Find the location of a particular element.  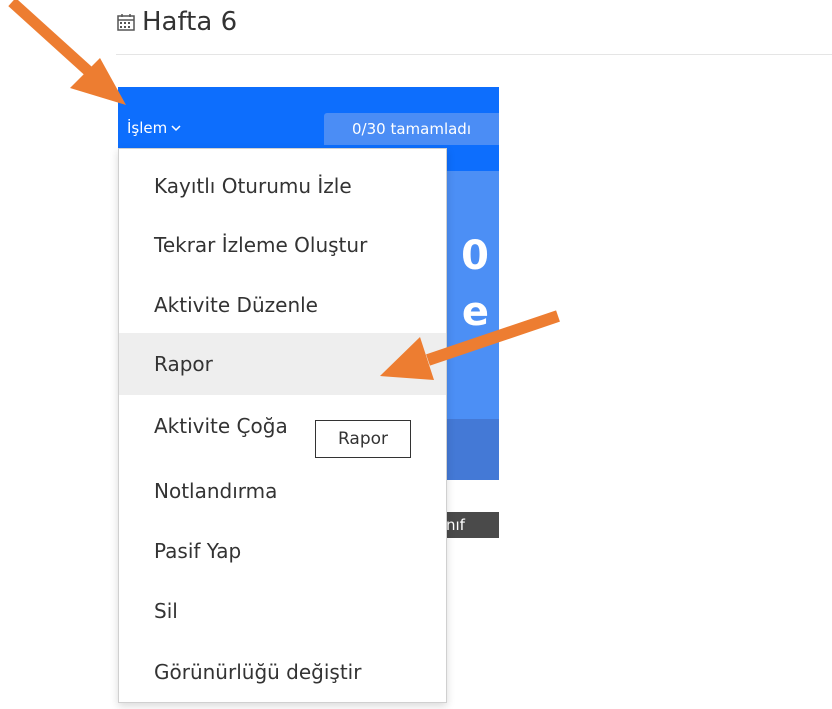

annotation-arrow-right is located at coordinates (470, 345).